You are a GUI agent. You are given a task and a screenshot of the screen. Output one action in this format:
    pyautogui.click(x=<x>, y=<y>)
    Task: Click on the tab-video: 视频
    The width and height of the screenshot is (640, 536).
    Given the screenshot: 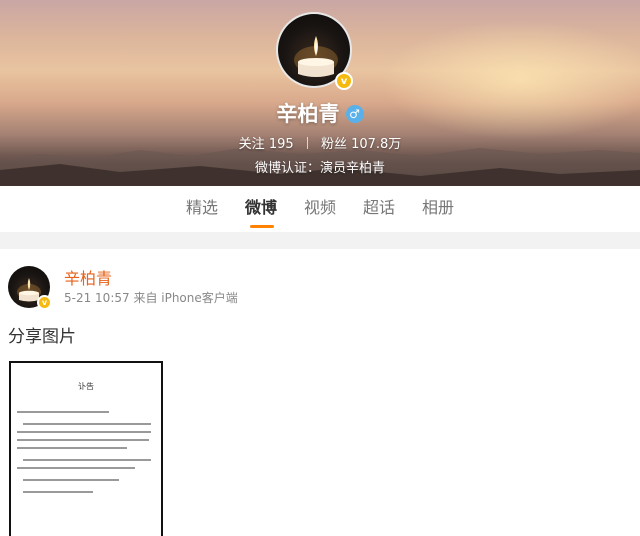 What is the action you would take?
    pyautogui.click(x=320, y=209)
    